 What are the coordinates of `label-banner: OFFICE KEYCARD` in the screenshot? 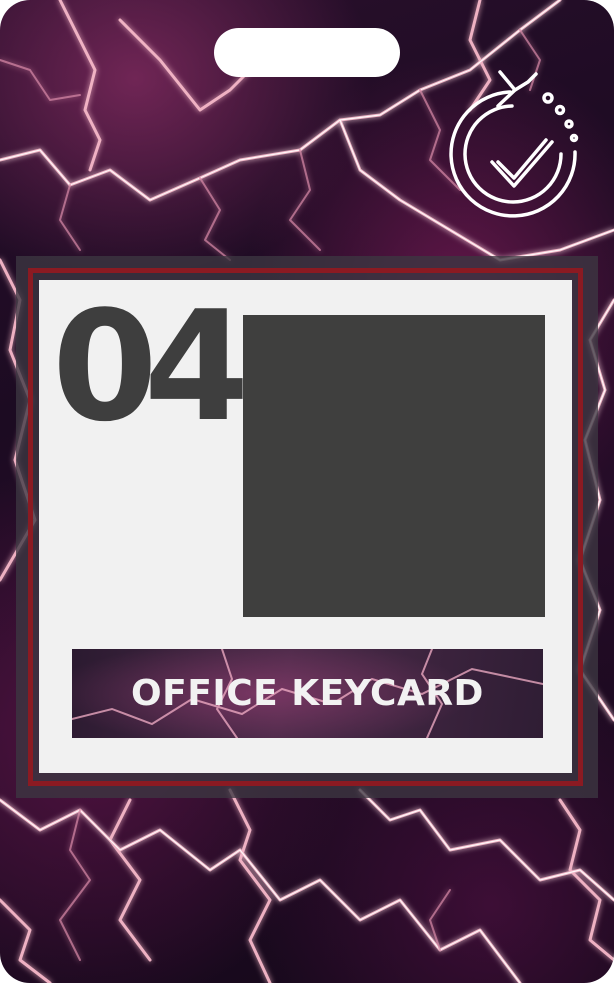 It's located at (307, 693).